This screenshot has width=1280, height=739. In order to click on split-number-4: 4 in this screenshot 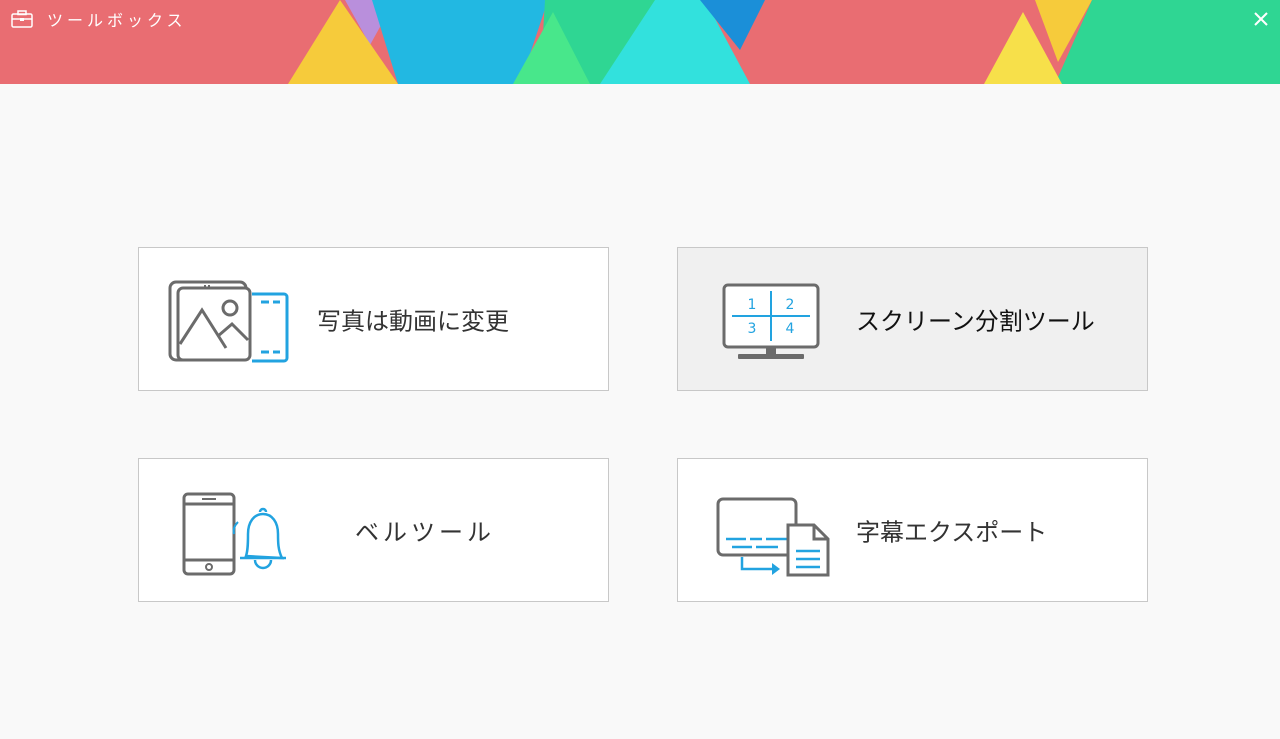, I will do `click(790, 329)`.